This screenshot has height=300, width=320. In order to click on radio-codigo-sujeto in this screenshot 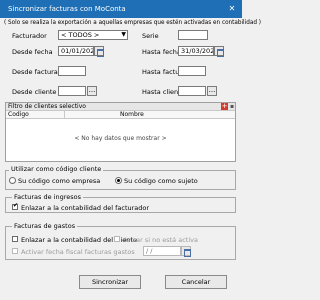, I will do `click(118, 180)`.